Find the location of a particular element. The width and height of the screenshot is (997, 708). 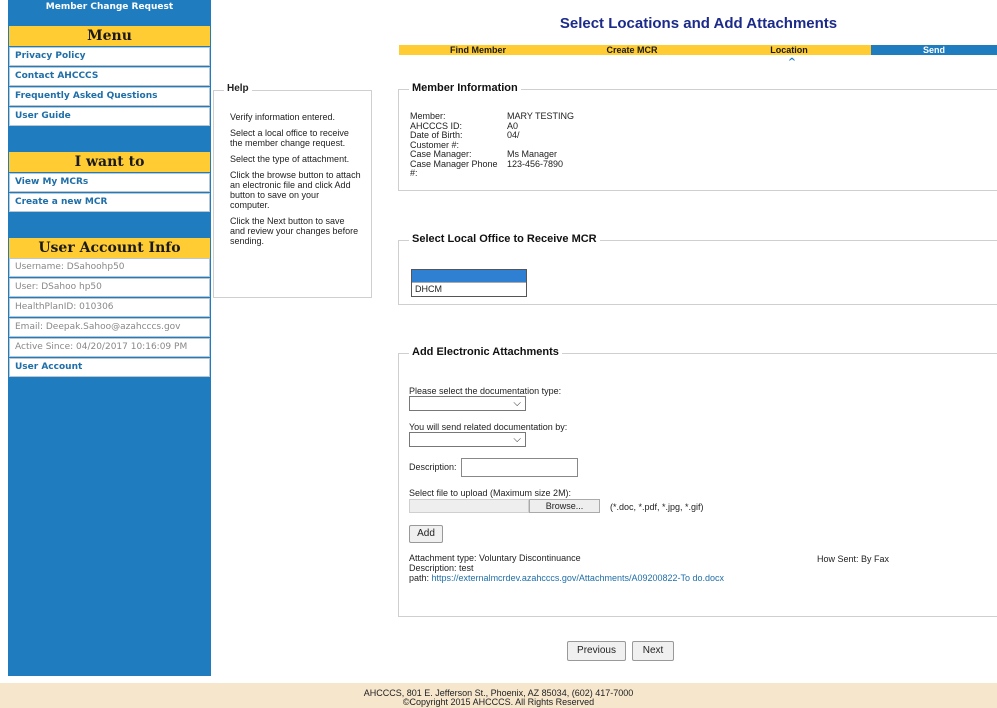

how-sent: How Sent: By Fax is located at coordinates (853, 559).